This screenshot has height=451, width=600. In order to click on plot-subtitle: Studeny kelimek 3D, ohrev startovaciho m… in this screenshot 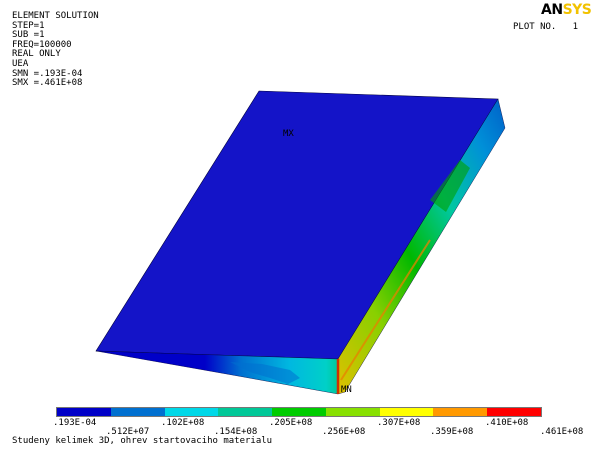, I will do `click(142, 441)`.